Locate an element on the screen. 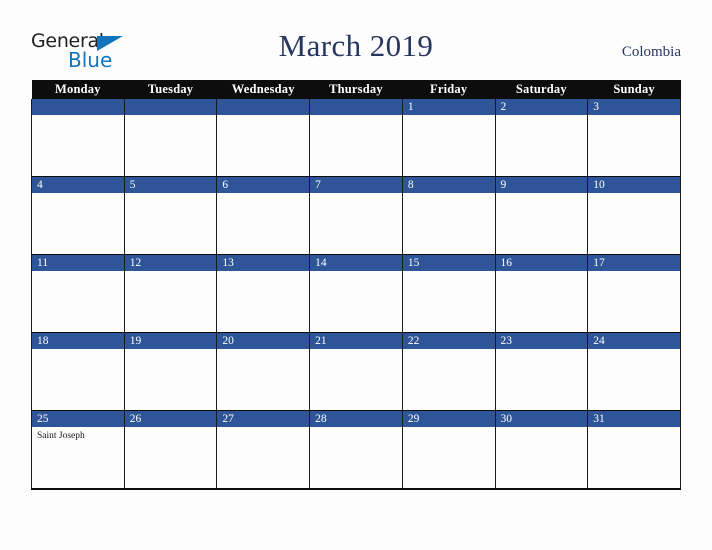 The image size is (712, 550). day-number: 16 is located at coordinates (541, 263).